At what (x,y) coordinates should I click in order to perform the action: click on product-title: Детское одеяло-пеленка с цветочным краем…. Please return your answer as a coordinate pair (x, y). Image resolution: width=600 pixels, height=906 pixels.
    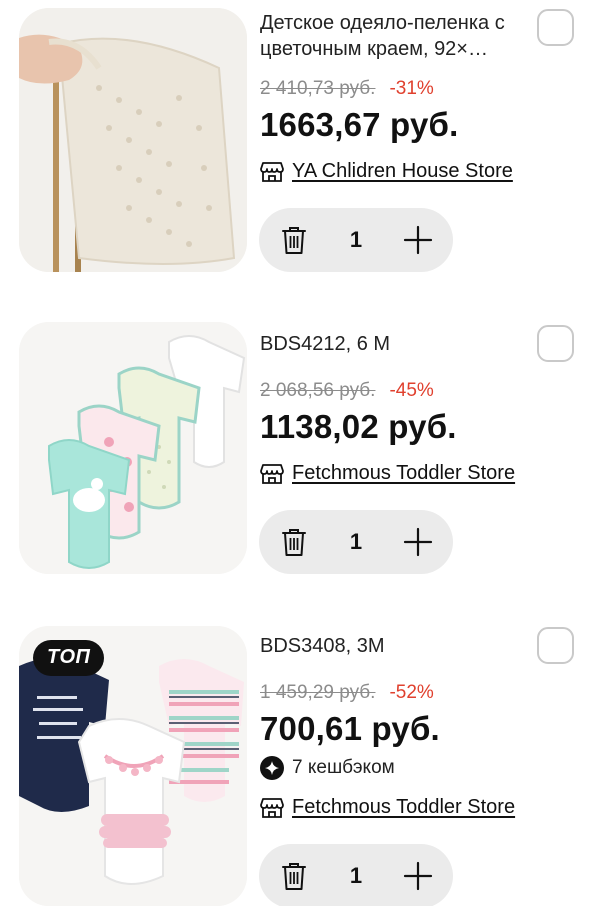
    Looking at the image, I should click on (398, 36).